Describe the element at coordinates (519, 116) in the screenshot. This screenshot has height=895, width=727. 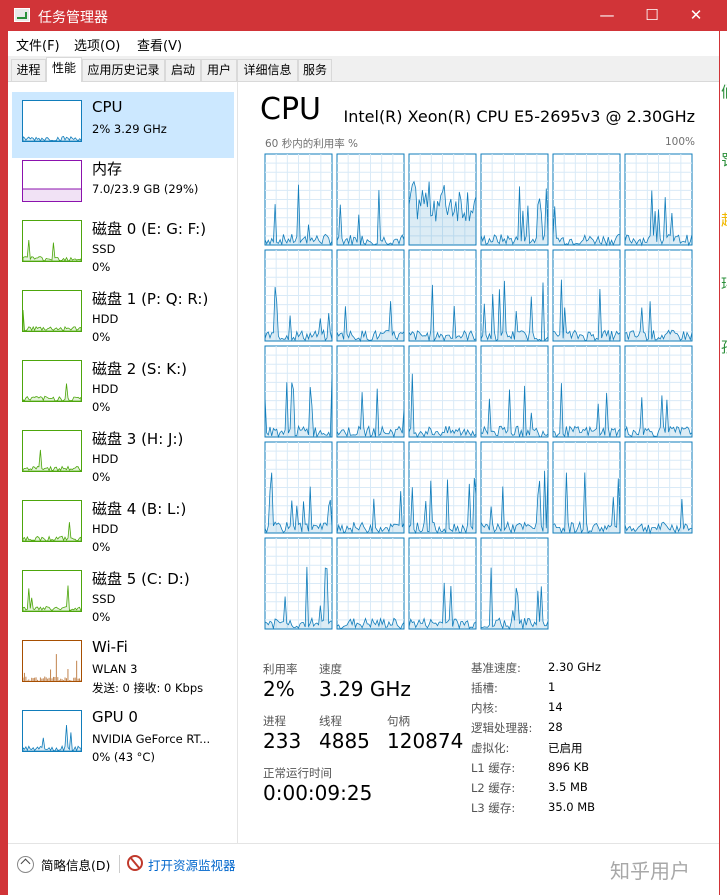
I see `cpu-model-name: Intel(R) Xeon(R) CPU E5-2695v3 @ 2.30GHz` at that location.